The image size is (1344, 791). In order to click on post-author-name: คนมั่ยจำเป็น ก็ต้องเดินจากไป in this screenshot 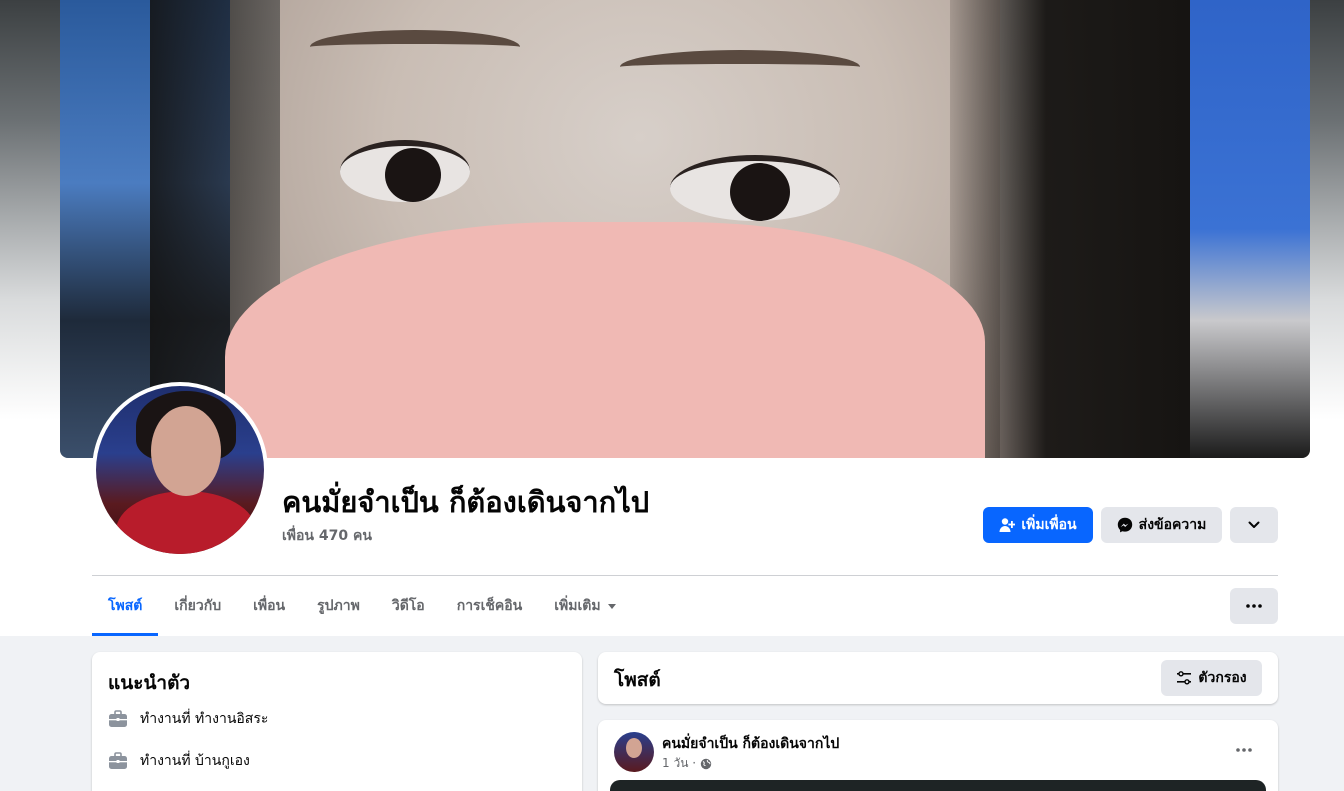, I will do `click(750, 744)`.